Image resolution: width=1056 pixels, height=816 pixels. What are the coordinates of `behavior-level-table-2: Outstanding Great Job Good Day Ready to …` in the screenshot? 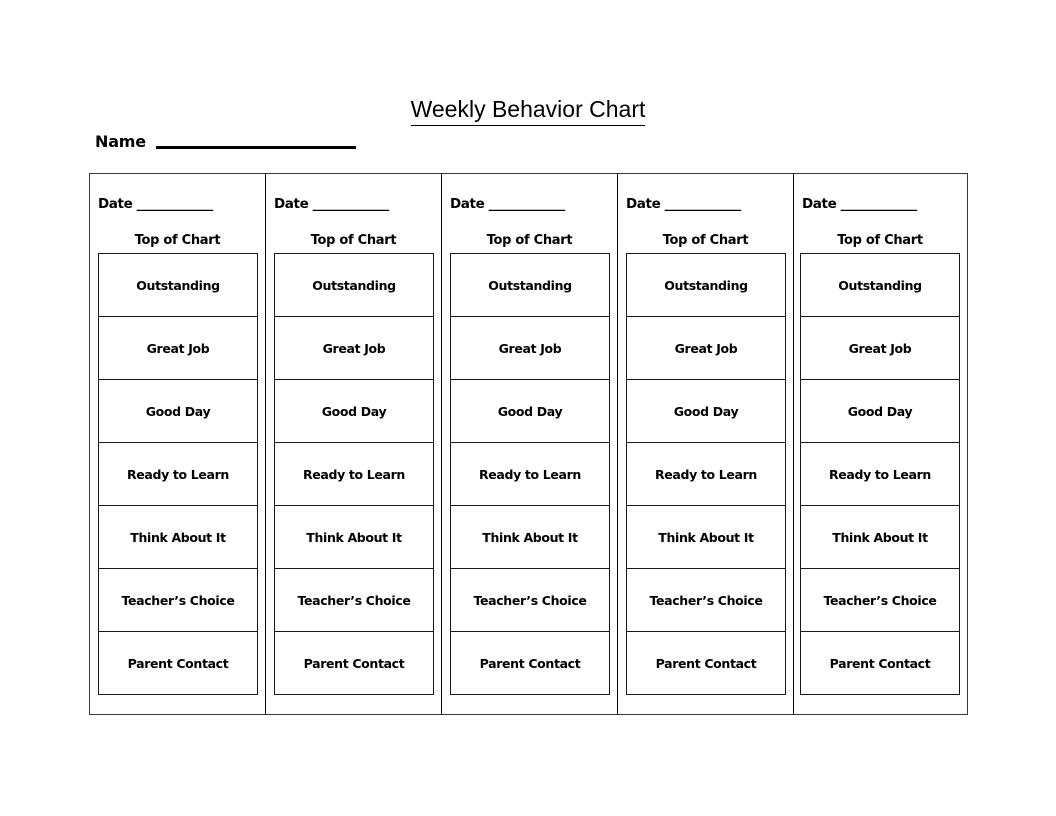 It's located at (354, 474).